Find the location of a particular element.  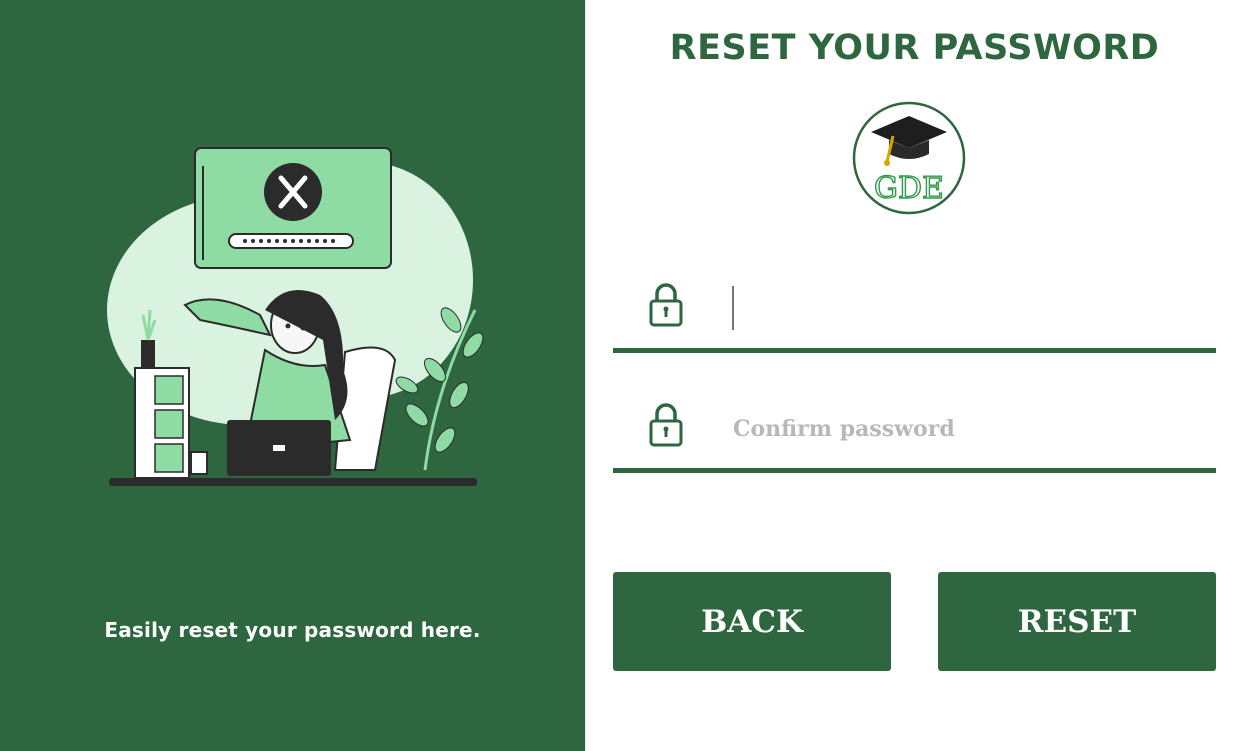

gde-logo: GDE is located at coordinates (909, 158).